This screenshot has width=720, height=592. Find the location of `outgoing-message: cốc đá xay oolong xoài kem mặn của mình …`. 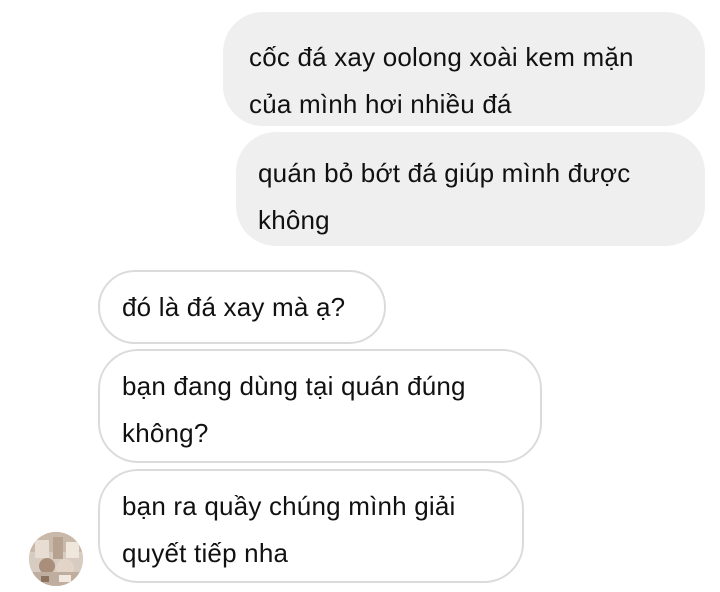

outgoing-message: cốc đá xay oolong xoài kem mặn của mình … is located at coordinates (464, 69).